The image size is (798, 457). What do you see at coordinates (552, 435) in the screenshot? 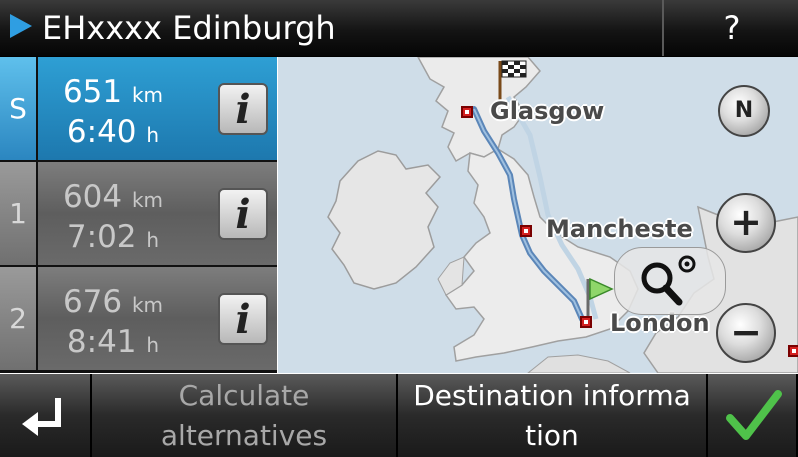
I see `destination-label-line2: tion` at bounding box center [552, 435].